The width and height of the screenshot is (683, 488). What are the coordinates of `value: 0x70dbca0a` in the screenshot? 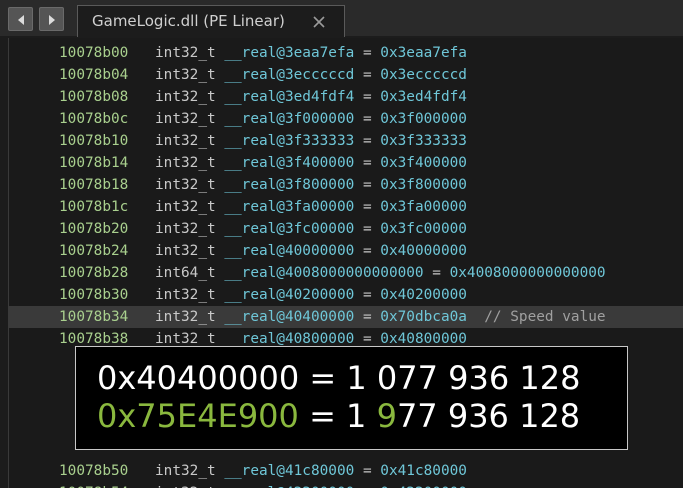 It's located at (423, 317).